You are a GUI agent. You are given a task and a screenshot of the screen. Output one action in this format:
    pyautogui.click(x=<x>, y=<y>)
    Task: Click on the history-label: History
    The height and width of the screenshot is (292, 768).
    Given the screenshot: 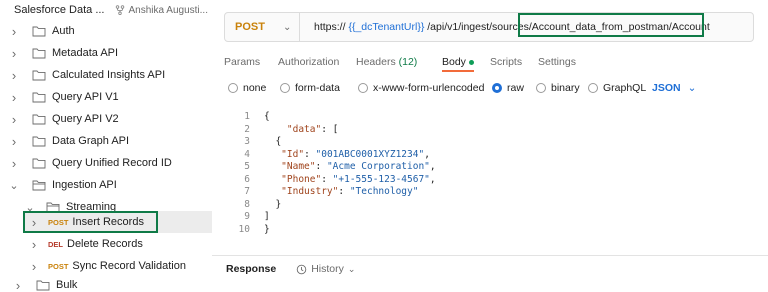 What is the action you would take?
    pyautogui.click(x=327, y=269)
    